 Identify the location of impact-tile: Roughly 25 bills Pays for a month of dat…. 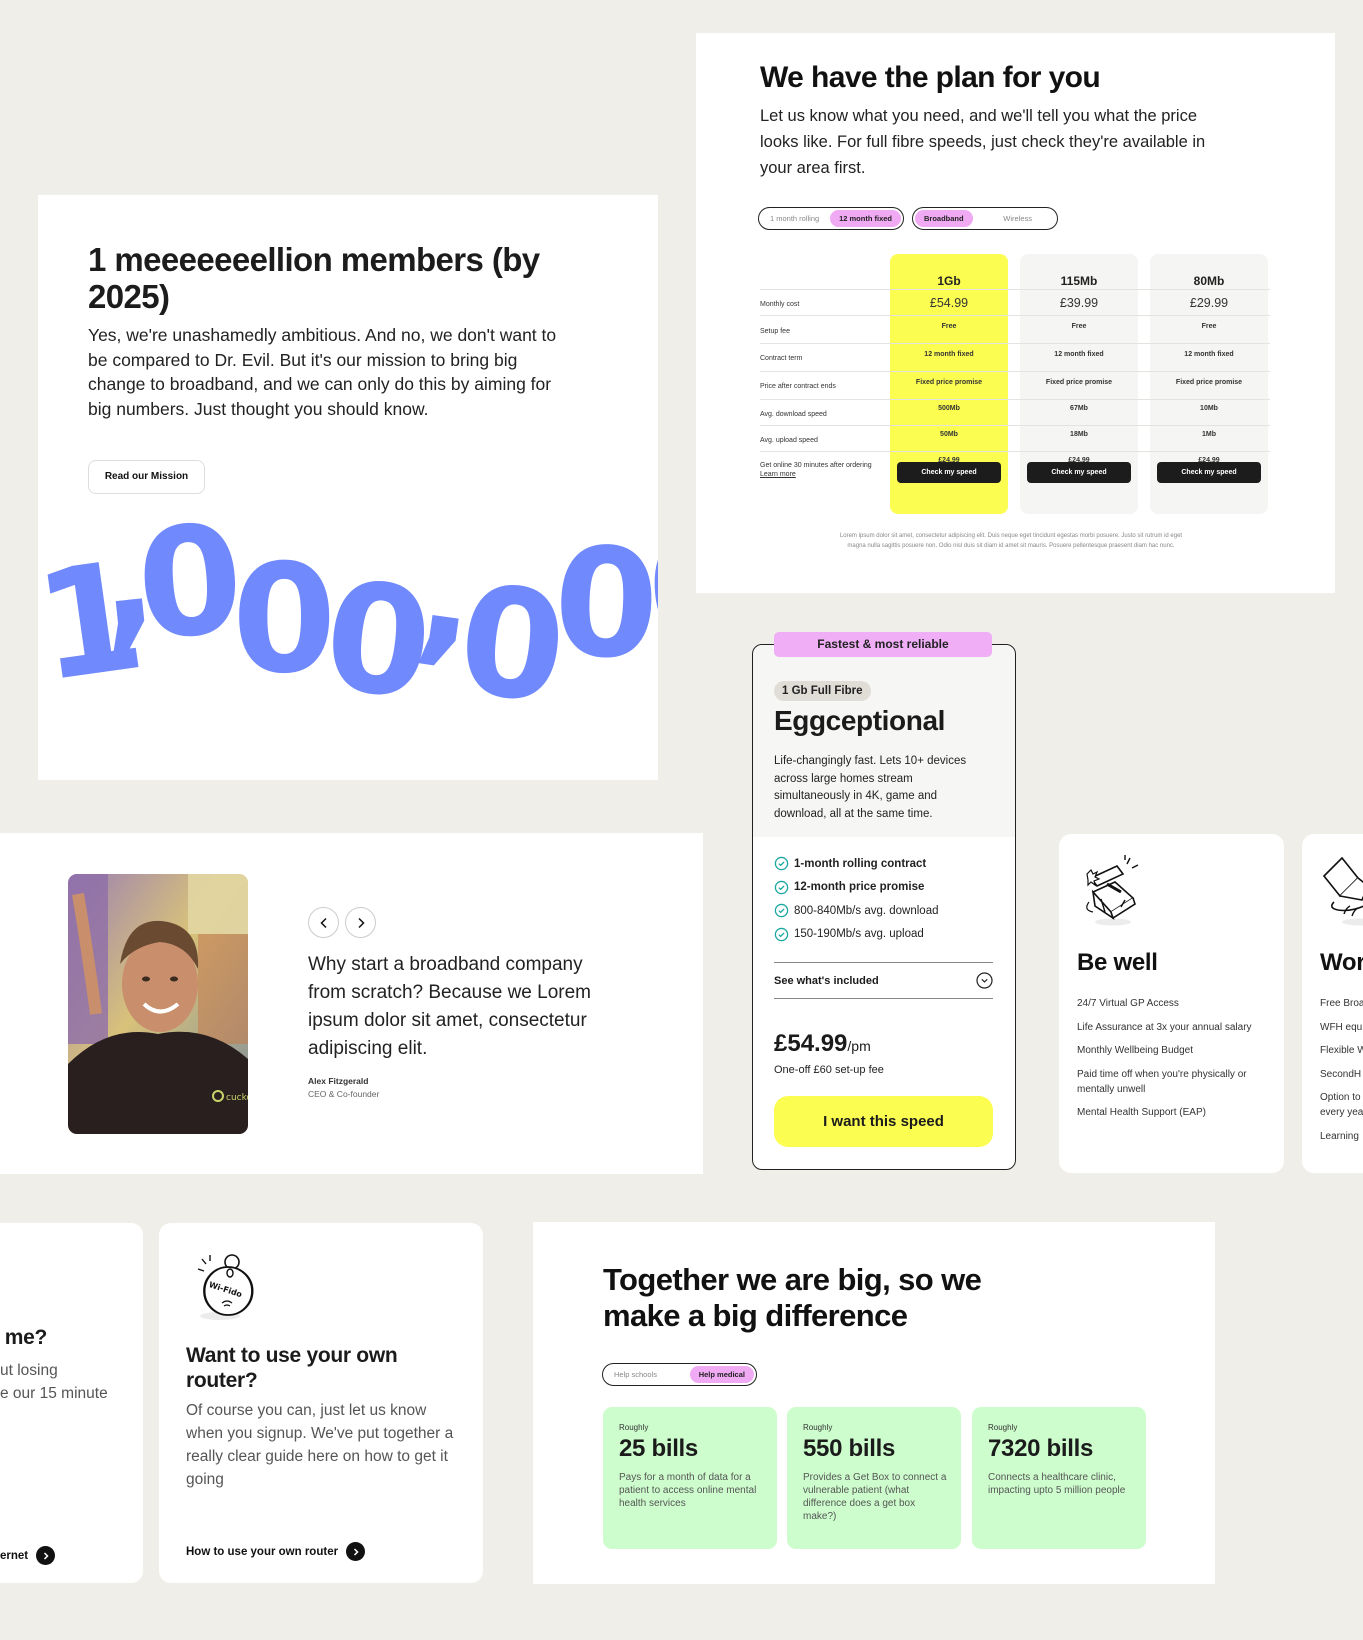
(690, 1478).